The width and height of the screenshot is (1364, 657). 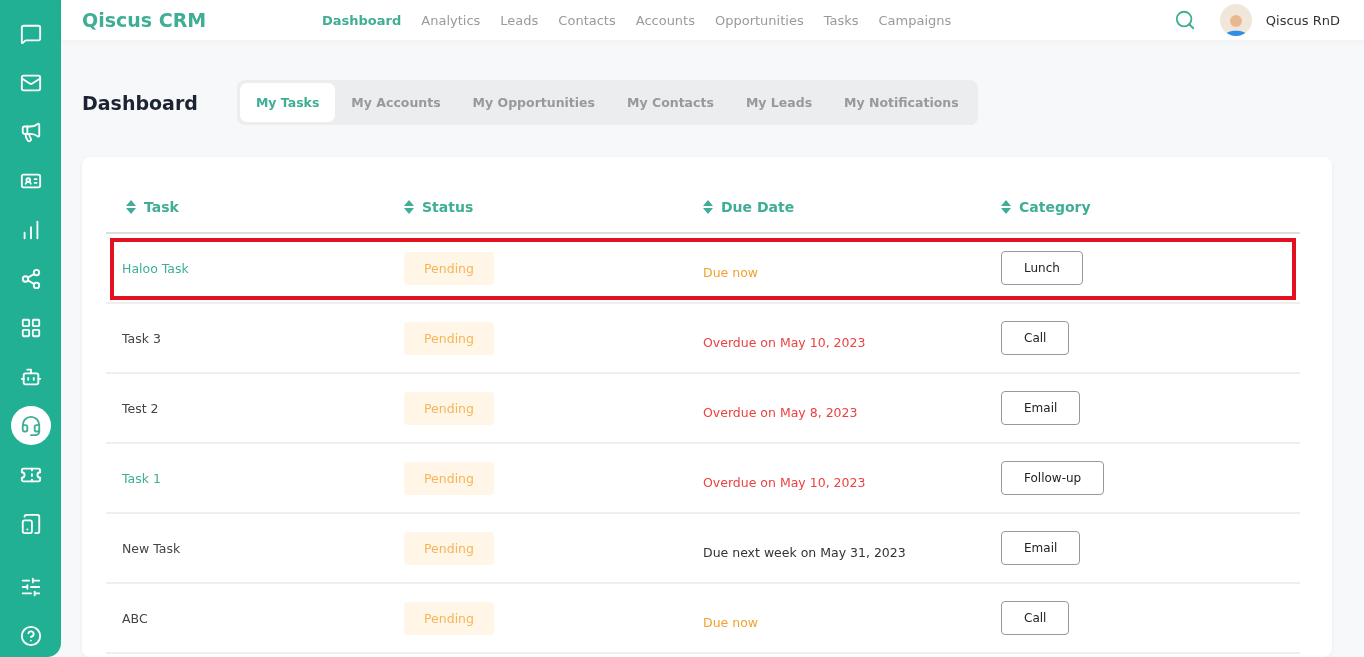 I want to click on megaphone-icon, so click(x=30, y=132).